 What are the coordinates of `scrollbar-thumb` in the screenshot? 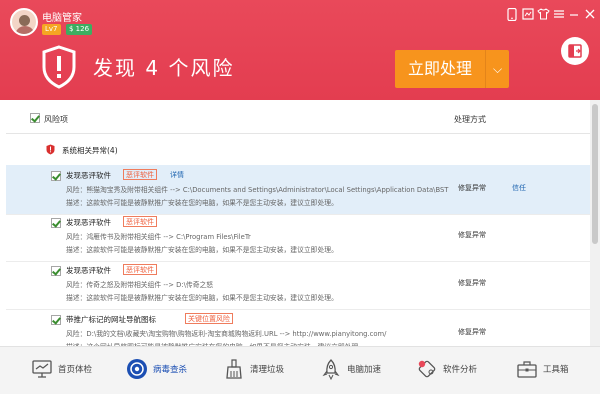 It's located at (595, 174).